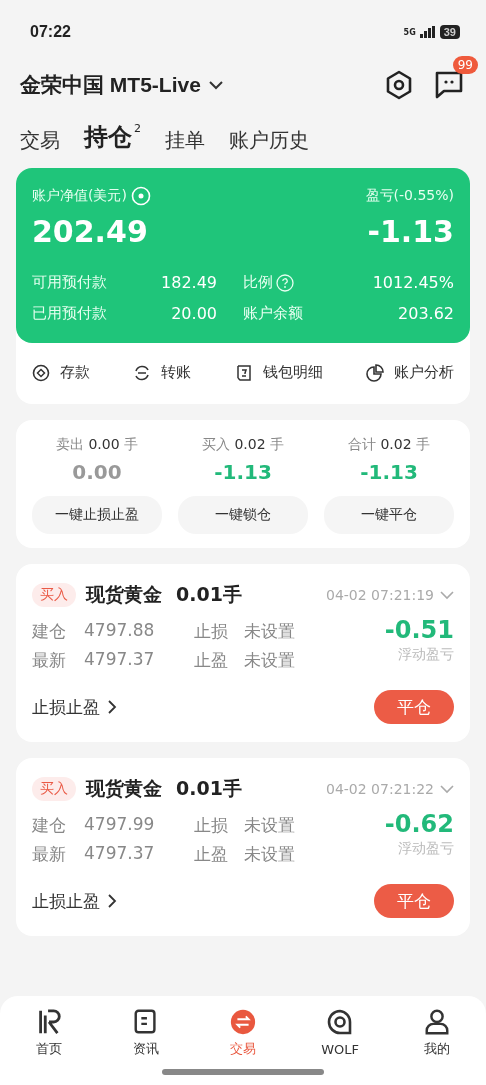 The height and width of the screenshot is (1085, 486). Describe the element at coordinates (399, 85) in the screenshot. I see `settings-icon` at that location.